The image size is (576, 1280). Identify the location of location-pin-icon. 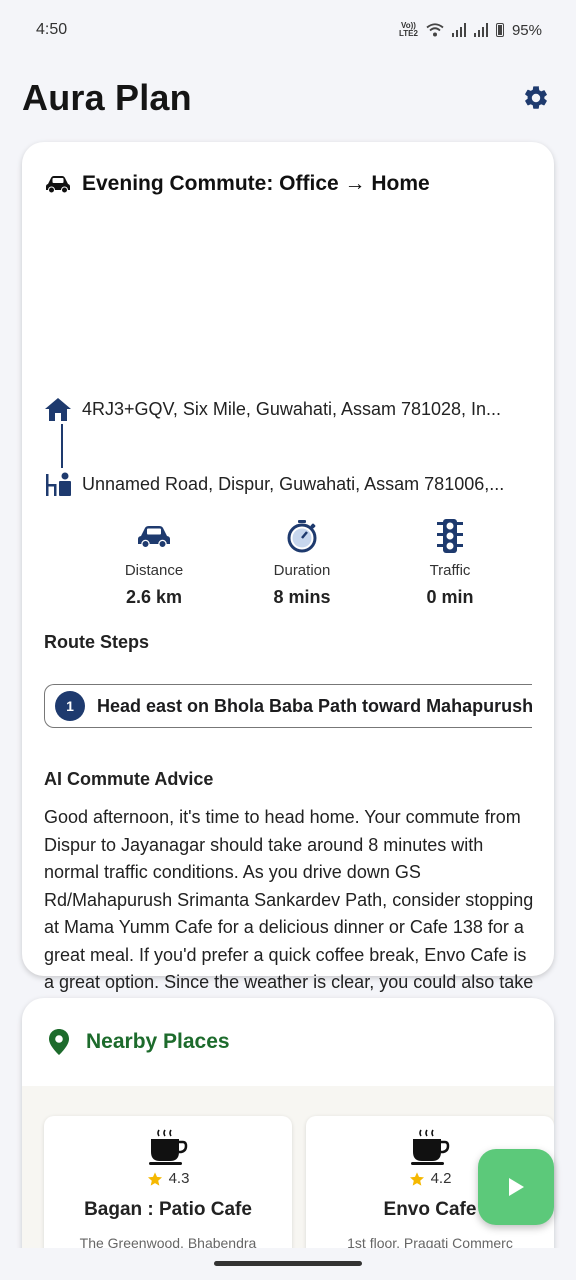
(59, 1042).